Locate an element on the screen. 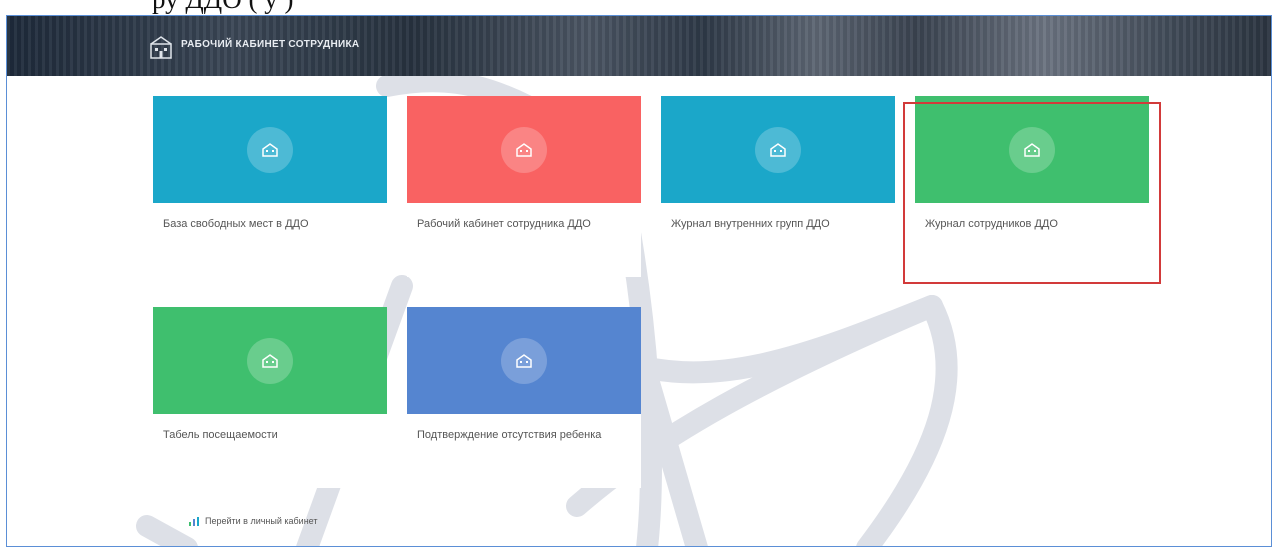 The width and height of the screenshot is (1276, 547). tile-label: База свободных мест в ДДО is located at coordinates (236, 224).